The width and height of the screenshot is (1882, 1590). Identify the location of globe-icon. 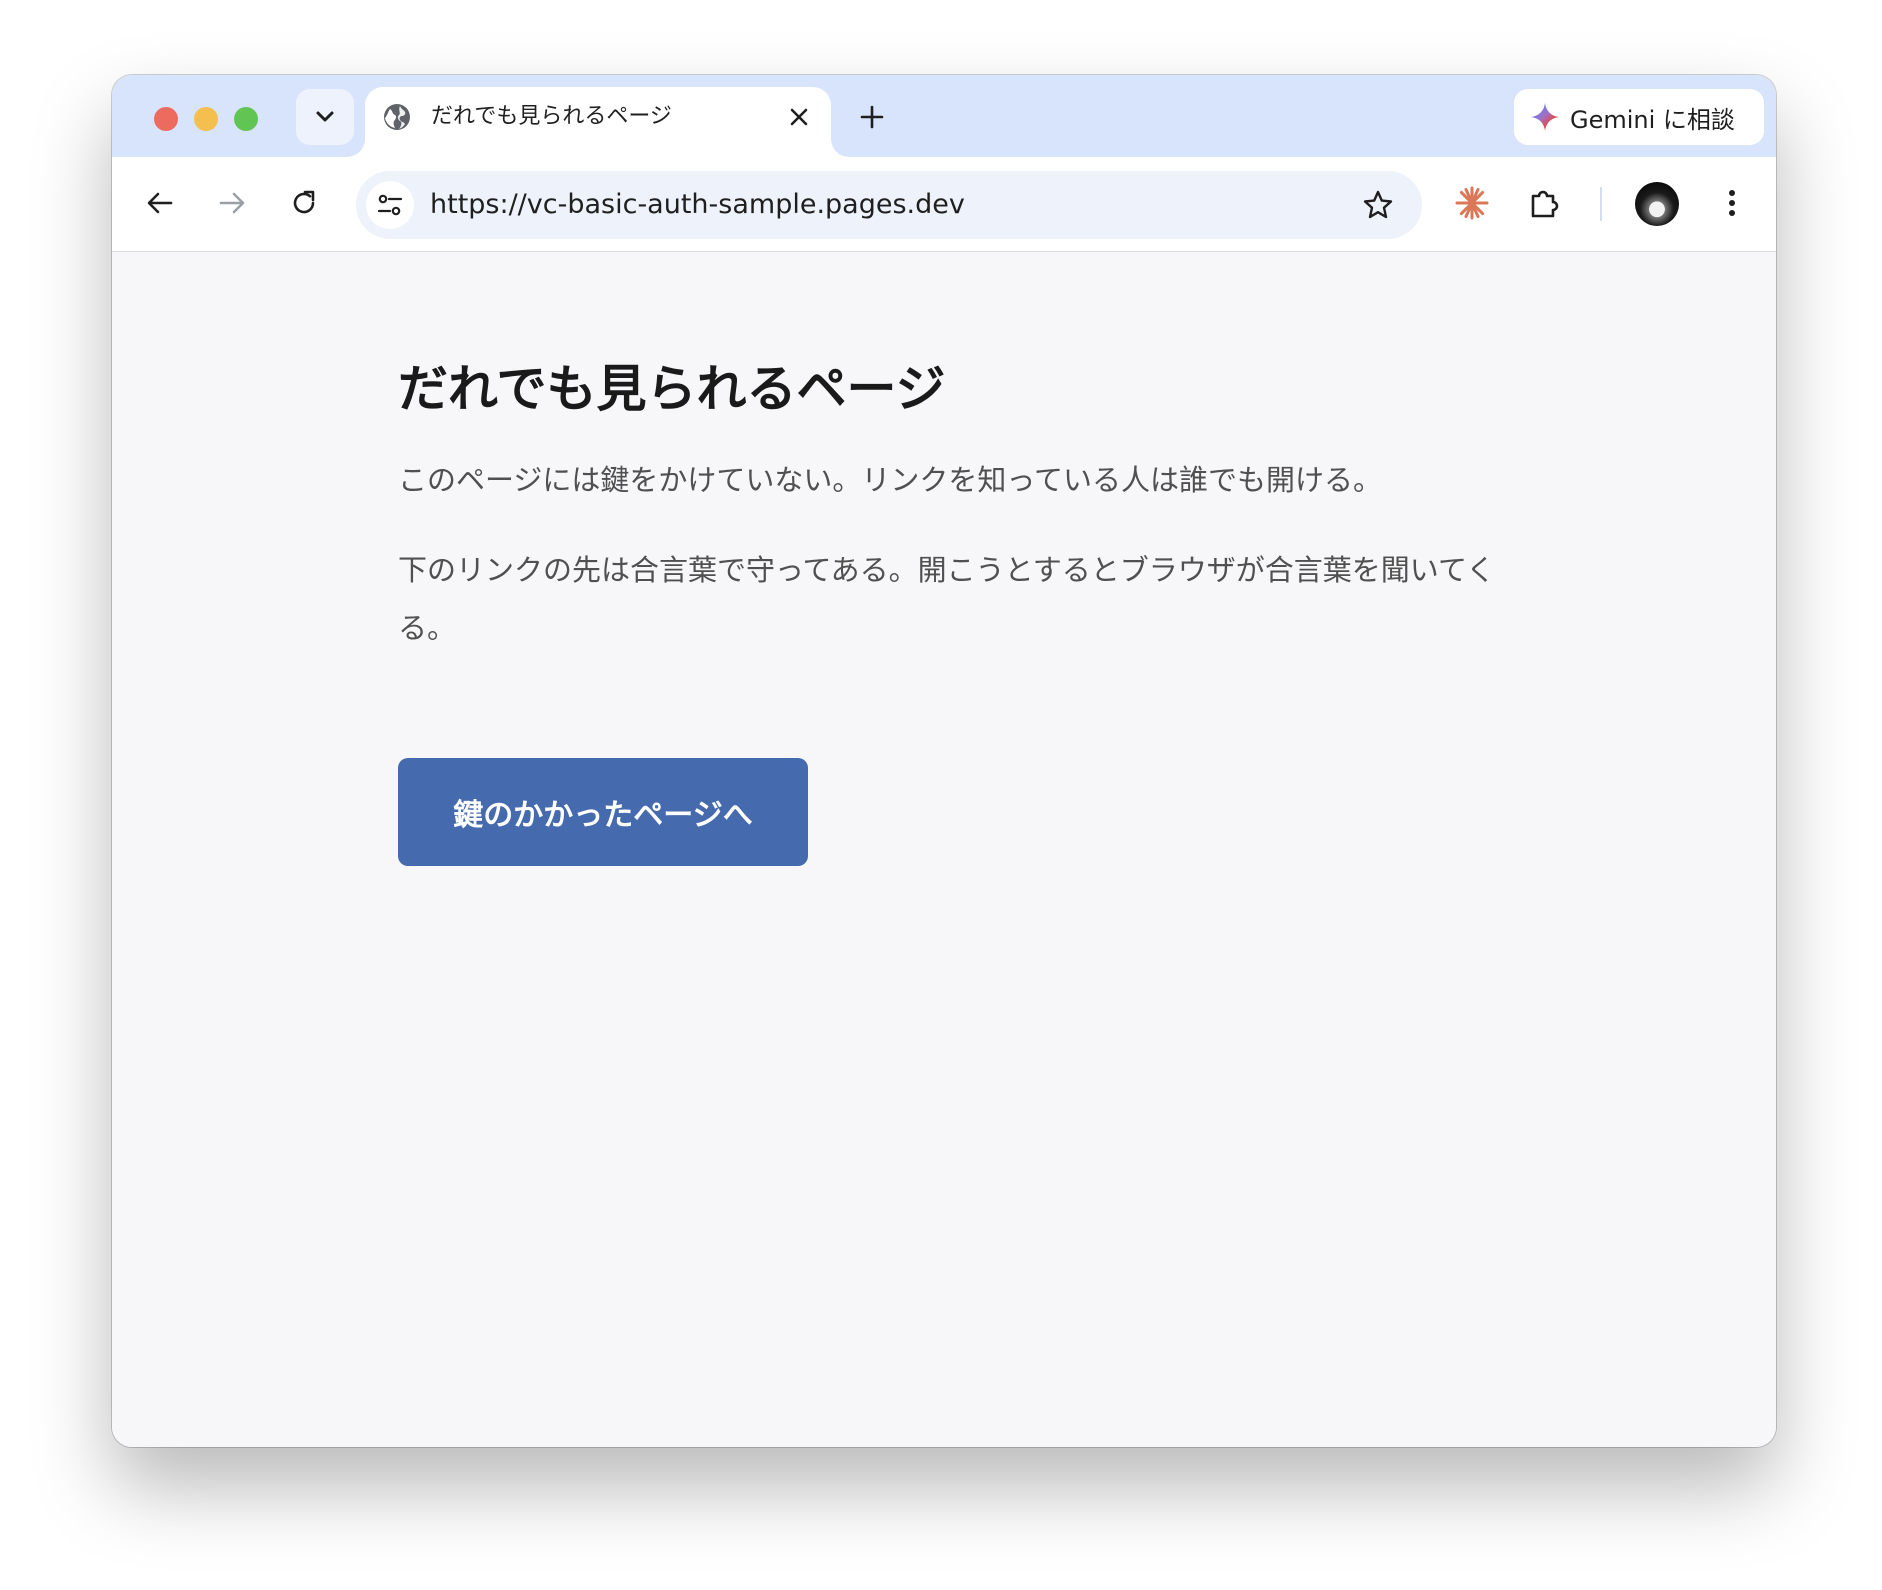
(397, 117).